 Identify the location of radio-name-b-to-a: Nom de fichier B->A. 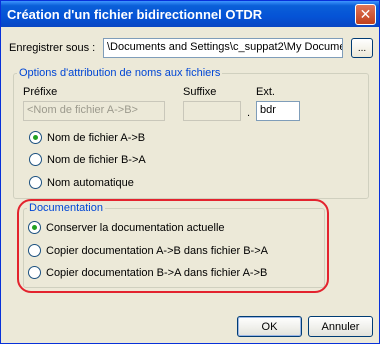
(87, 159).